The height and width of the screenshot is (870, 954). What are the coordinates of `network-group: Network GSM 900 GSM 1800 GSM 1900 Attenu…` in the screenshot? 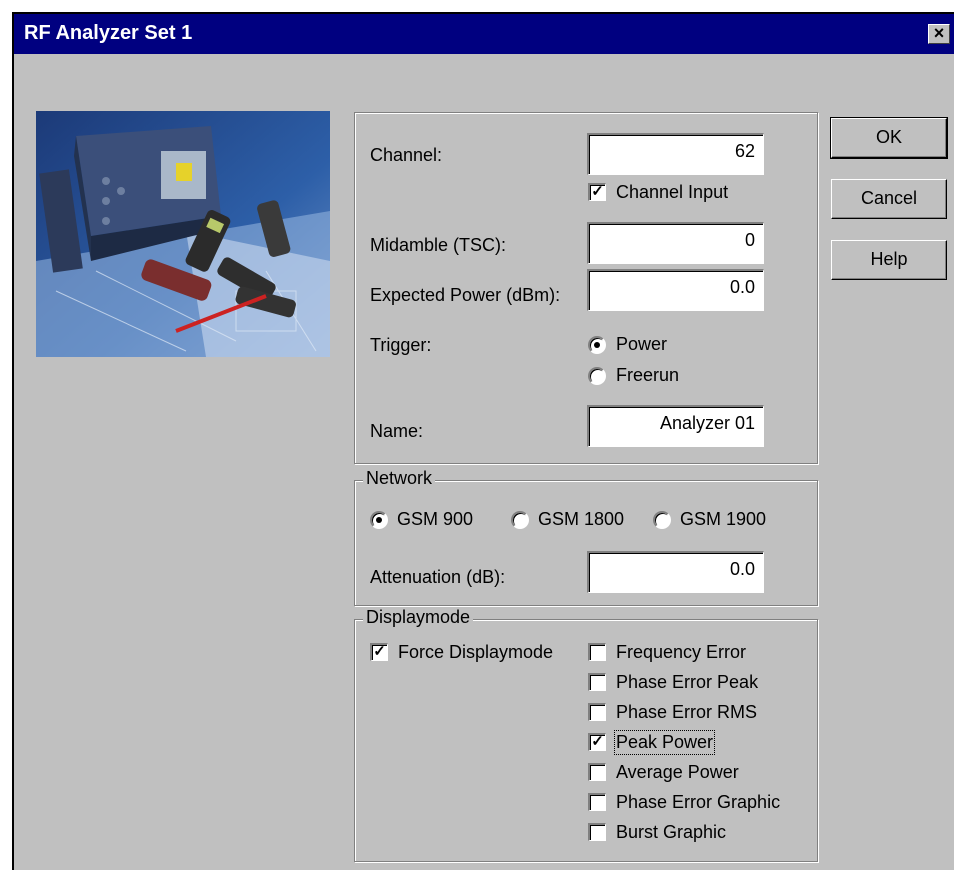 It's located at (586, 537).